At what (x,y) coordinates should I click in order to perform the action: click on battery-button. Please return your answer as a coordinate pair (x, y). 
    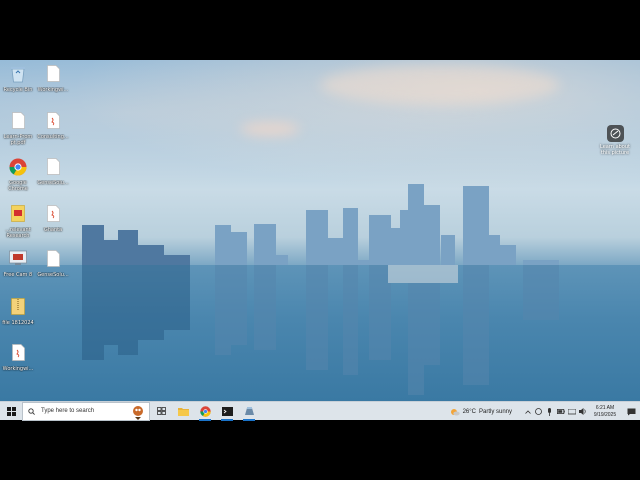
    Looking at the image, I should click on (560, 411).